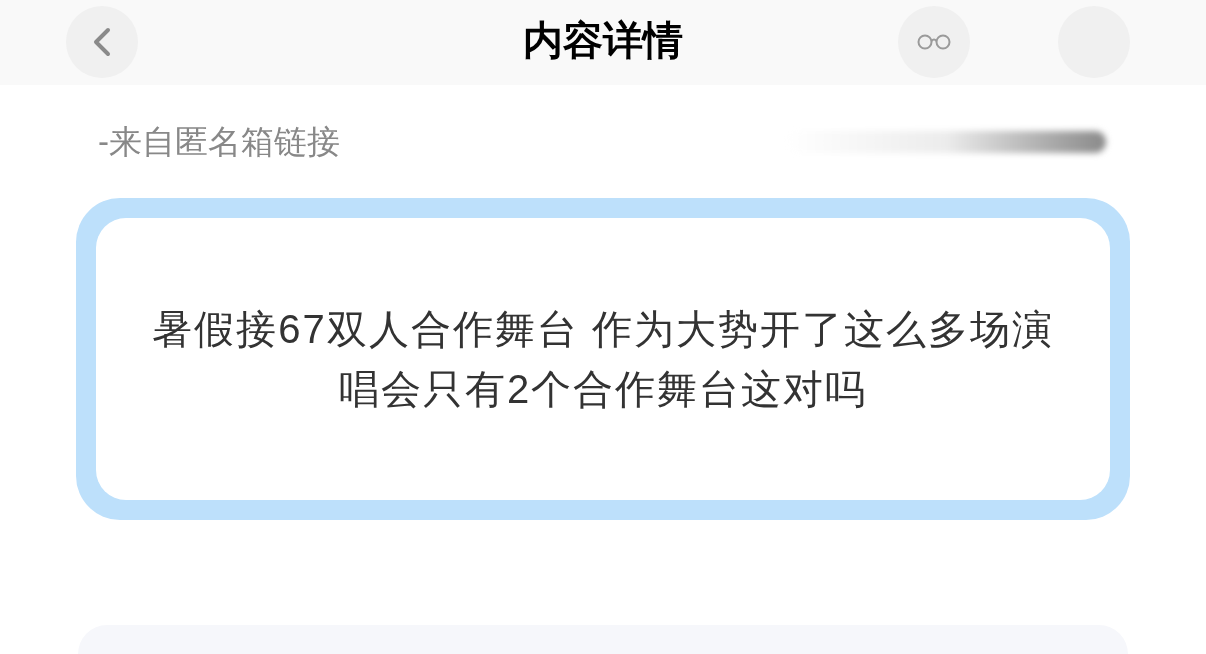 The height and width of the screenshot is (654, 1206). Describe the element at coordinates (934, 42) in the screenshot. I see `glasses-icon` at that location.